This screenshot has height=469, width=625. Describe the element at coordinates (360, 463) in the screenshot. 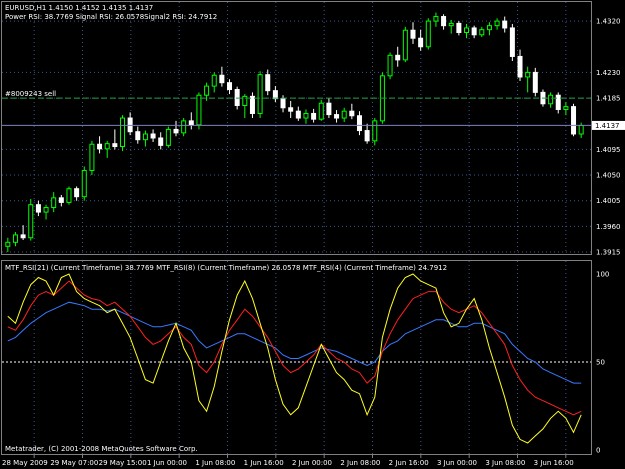

I see `time-axis-label: 2 Jun 08:00` at that location.